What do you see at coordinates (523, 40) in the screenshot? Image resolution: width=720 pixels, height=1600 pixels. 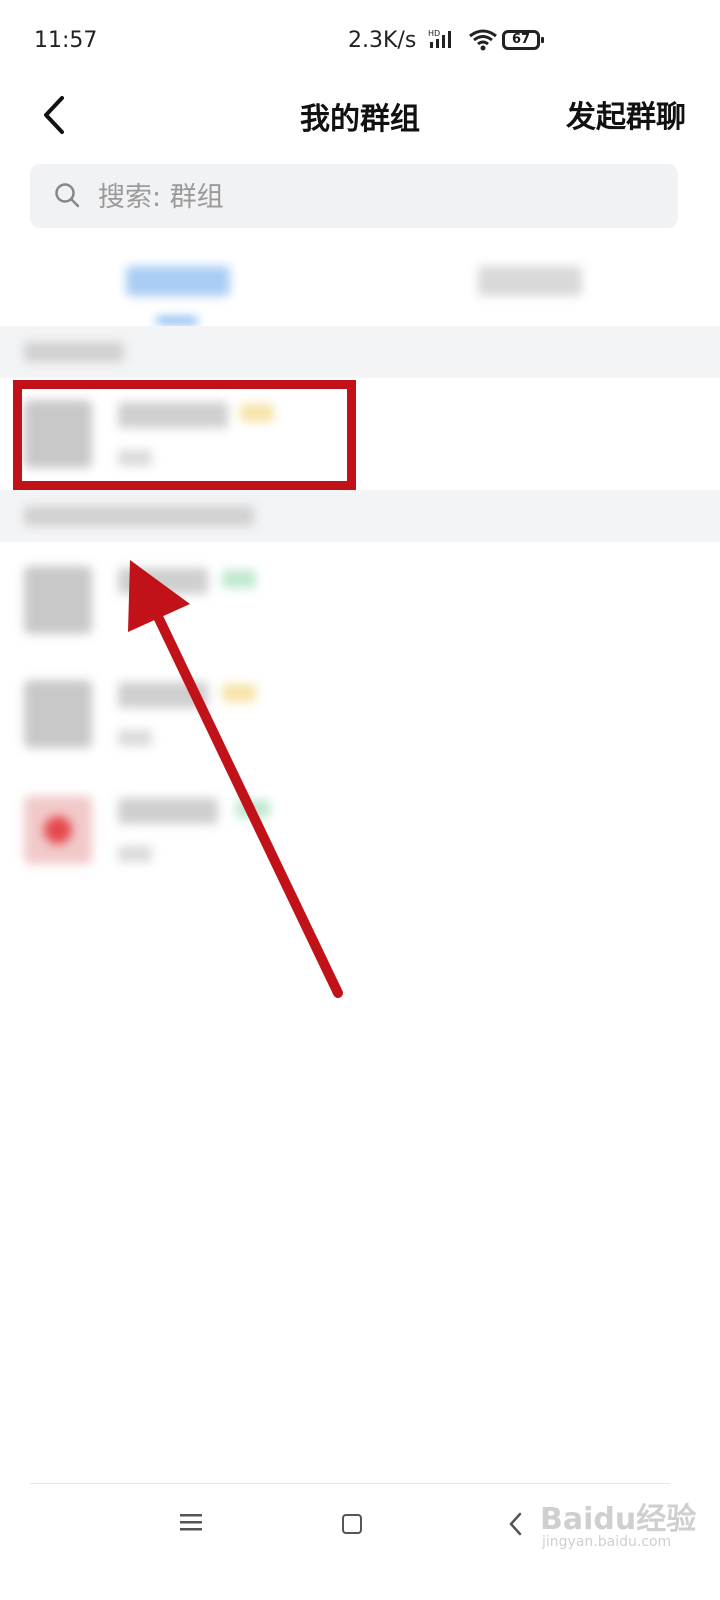 I see `battery-icon: 67` at bounding box center [523, 40].